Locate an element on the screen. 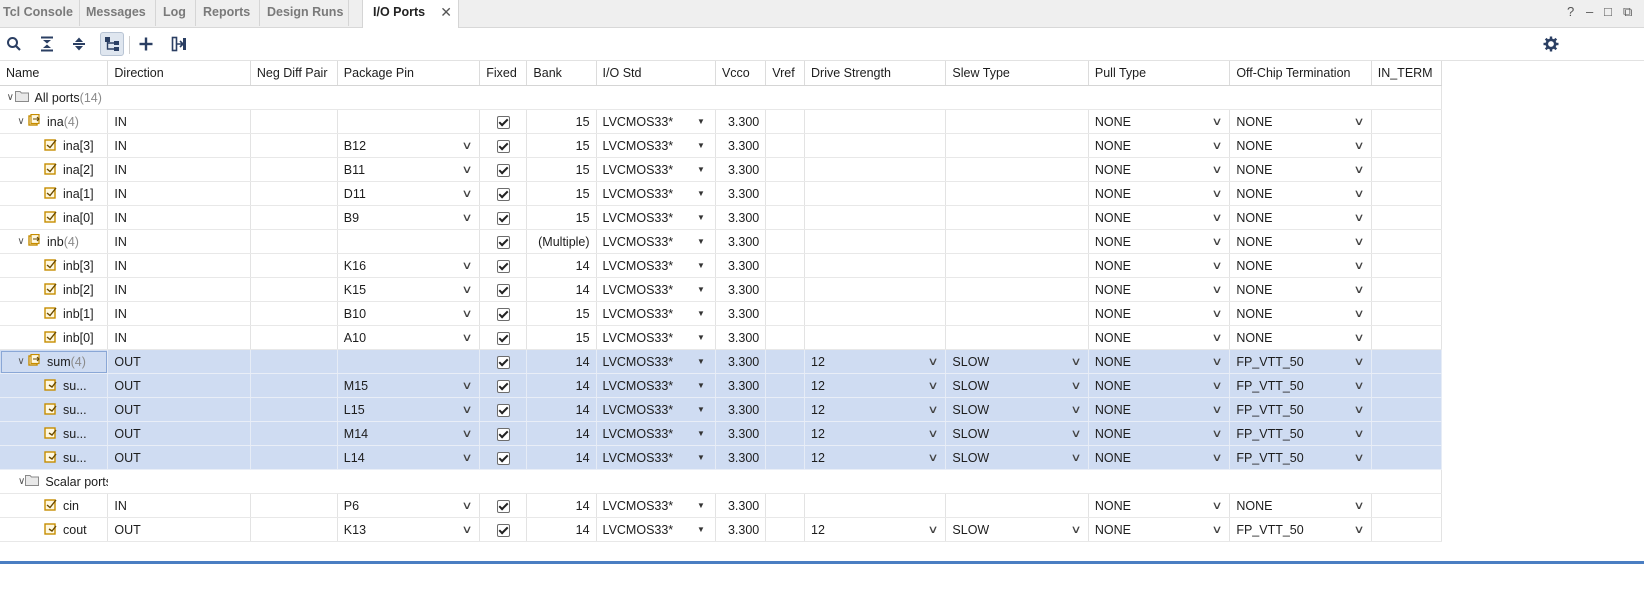  cell-slew-type: SLOW ∨ is located at coordinates (1017, 385).